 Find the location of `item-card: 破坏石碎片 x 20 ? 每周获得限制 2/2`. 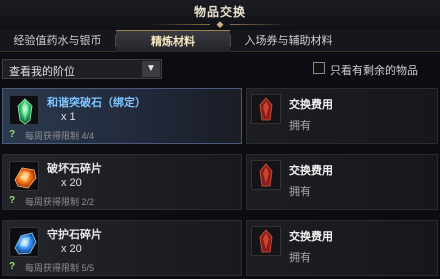

item-card: 破坏石碎片 x 20 ? 每周获得限制 2/2 is located at coordinates (122, 182).